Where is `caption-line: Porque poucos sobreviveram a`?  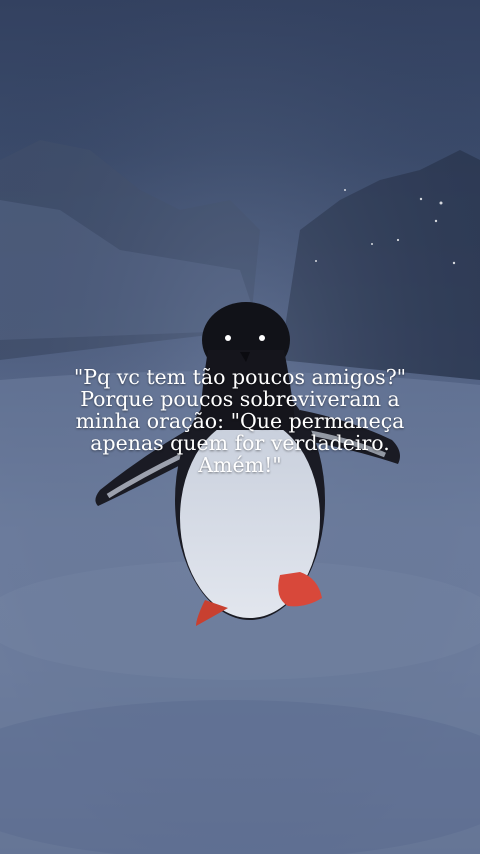
caption-line: Porque poucos sobreviveram a is located at coordinates (240, 399).